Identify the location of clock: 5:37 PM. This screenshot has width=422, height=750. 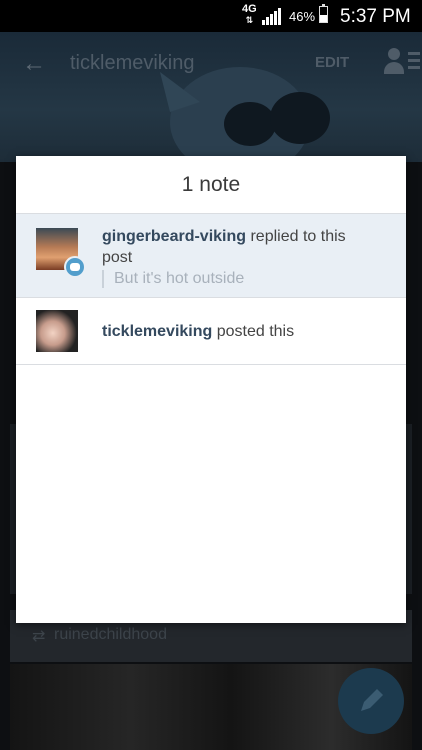
(375, 16).